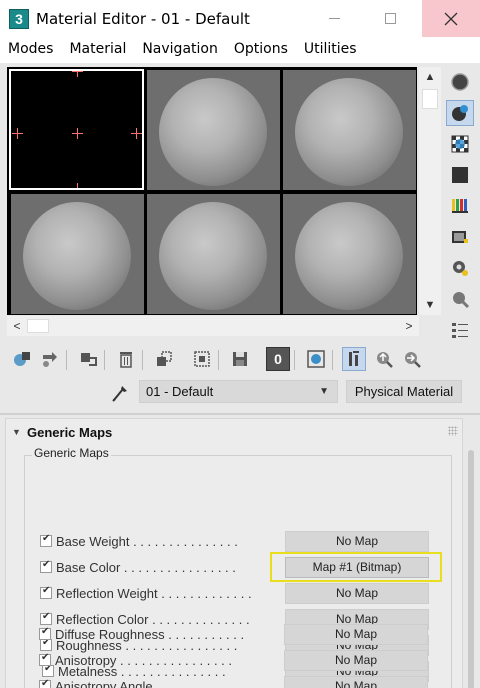 This screenshot has height=688, width=480. I want to click on minimize-button, so click(334, 18).